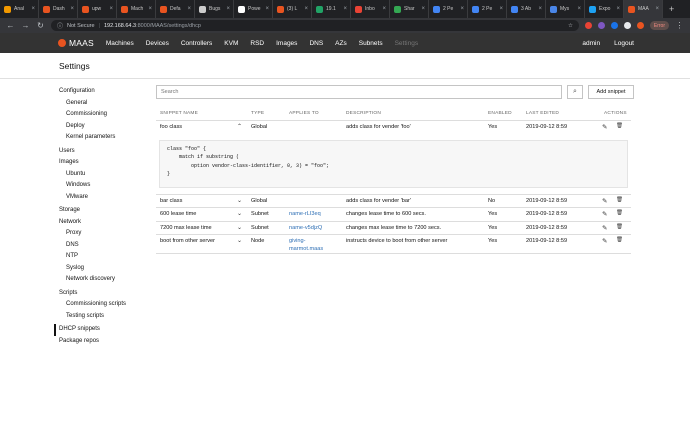 The width and height of the screenshot is (690, 431). What do you see at coordinates (97, 9) in the screenshot?
I see `browser-tab: upw ×` at bounding box center [97, 9].